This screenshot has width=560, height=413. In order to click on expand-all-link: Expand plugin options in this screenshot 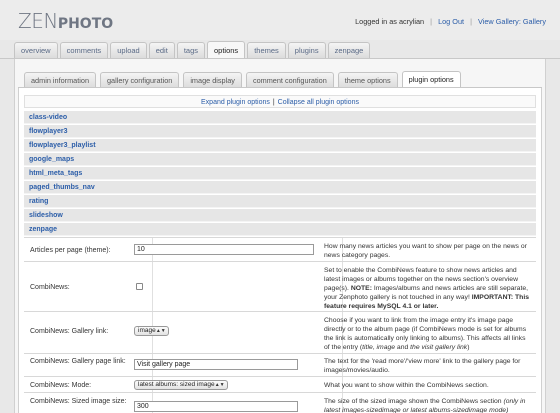, I will do `click(235, 102)`.